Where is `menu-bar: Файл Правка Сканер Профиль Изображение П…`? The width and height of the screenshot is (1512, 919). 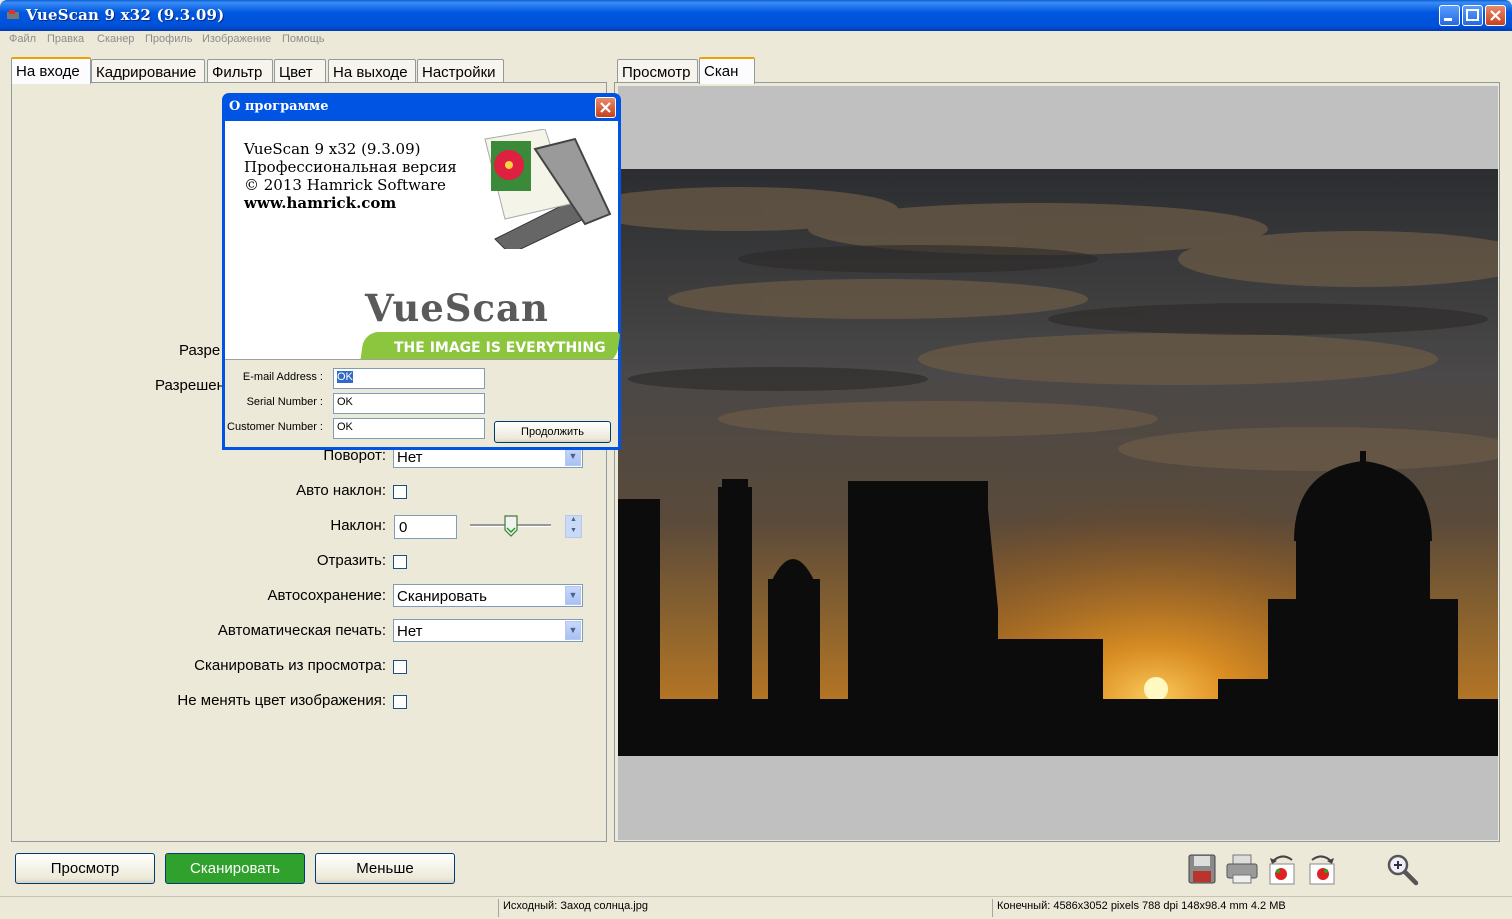 menu-bar: Файл Правка Сканер Профиль Изображение П… is located at coordinates (756, 40).